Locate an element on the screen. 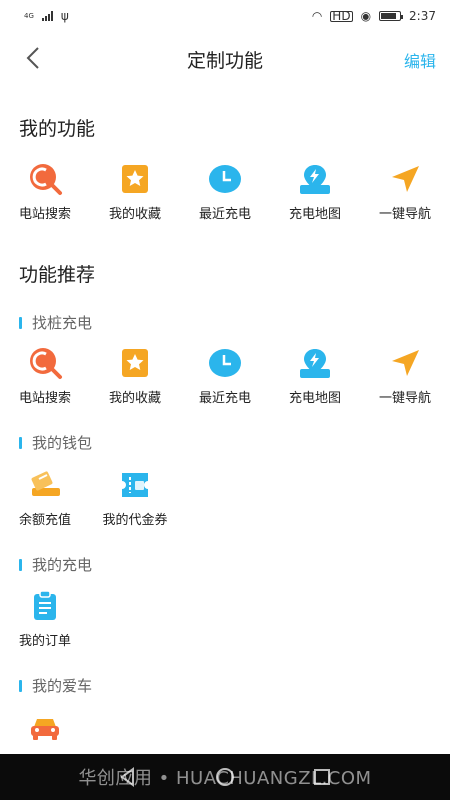  function-label: 余额充值 is located at coordinates (44, 520).